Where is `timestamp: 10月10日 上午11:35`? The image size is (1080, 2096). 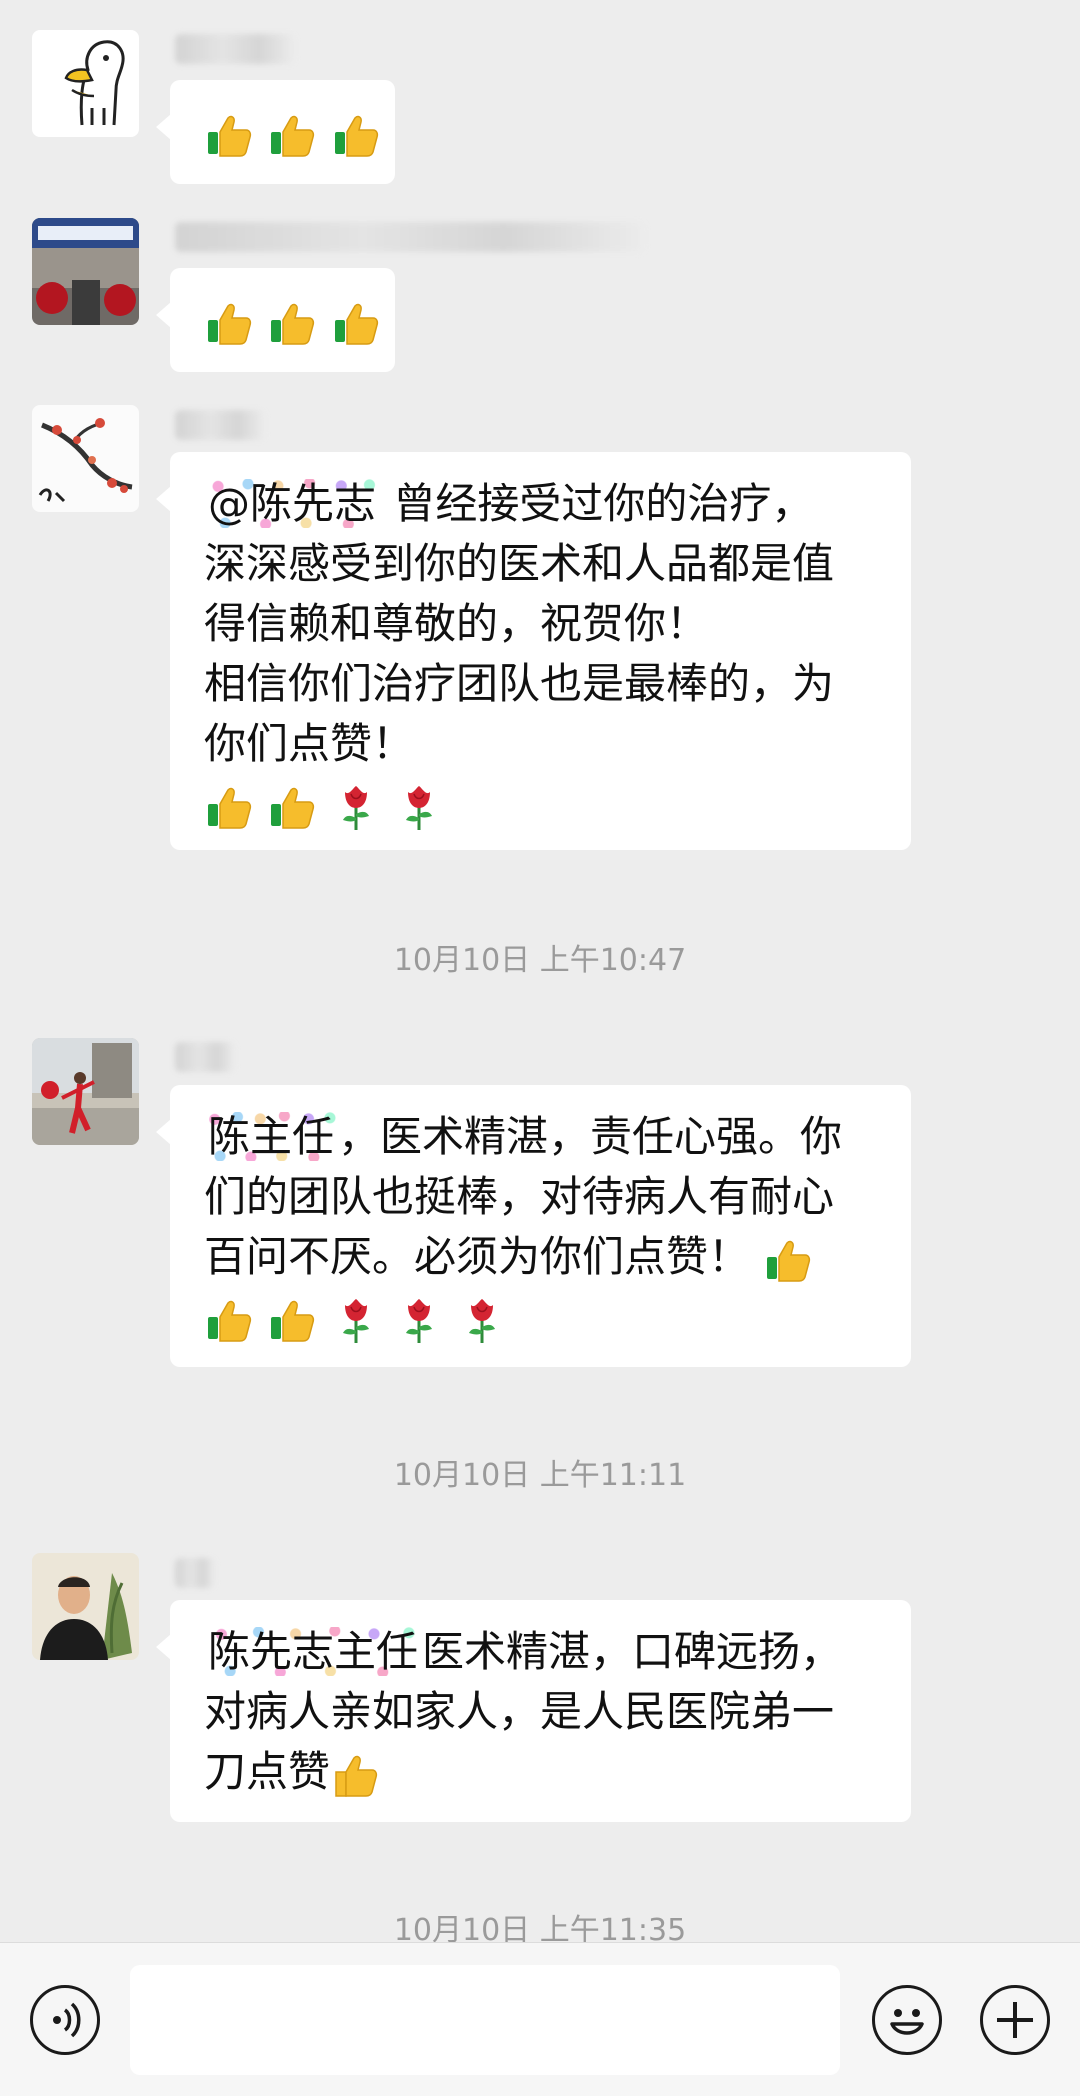
timestamp: 10月10日 上午11:35 is located at coordinates (540, 1927).